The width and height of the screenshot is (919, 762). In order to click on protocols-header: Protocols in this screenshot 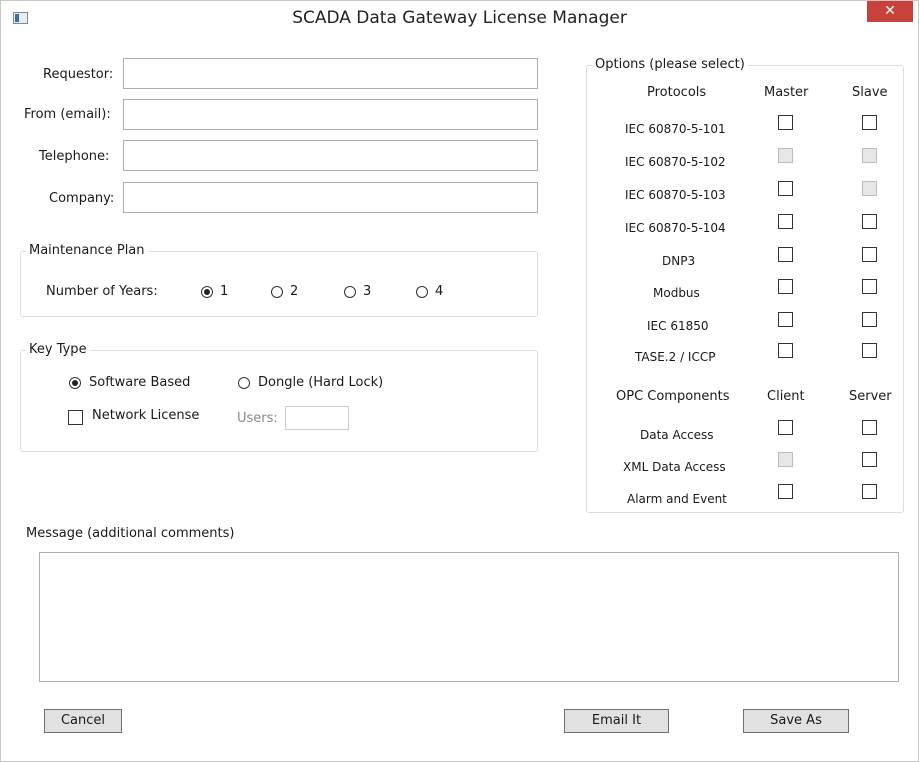, I will do `click(677, 92)`.